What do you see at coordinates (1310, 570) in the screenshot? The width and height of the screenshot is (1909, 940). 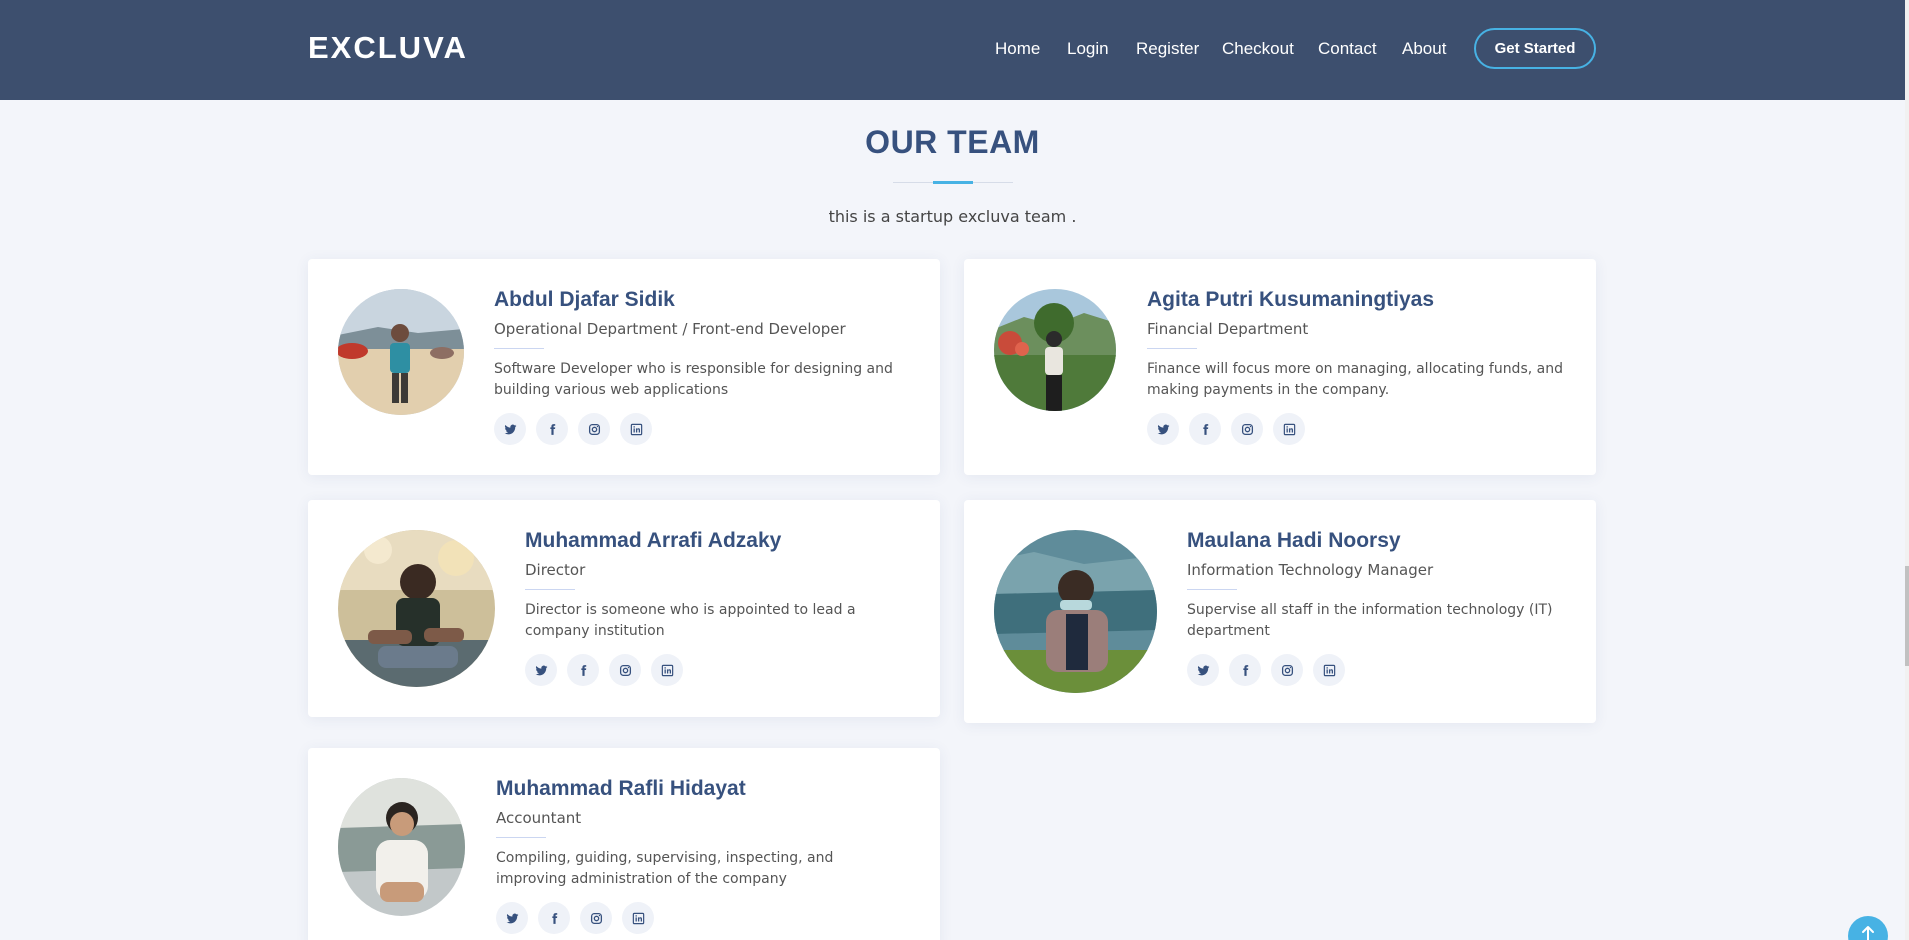 I see `member-role: Information Technology Manager` at bounding box center [1310, 570].